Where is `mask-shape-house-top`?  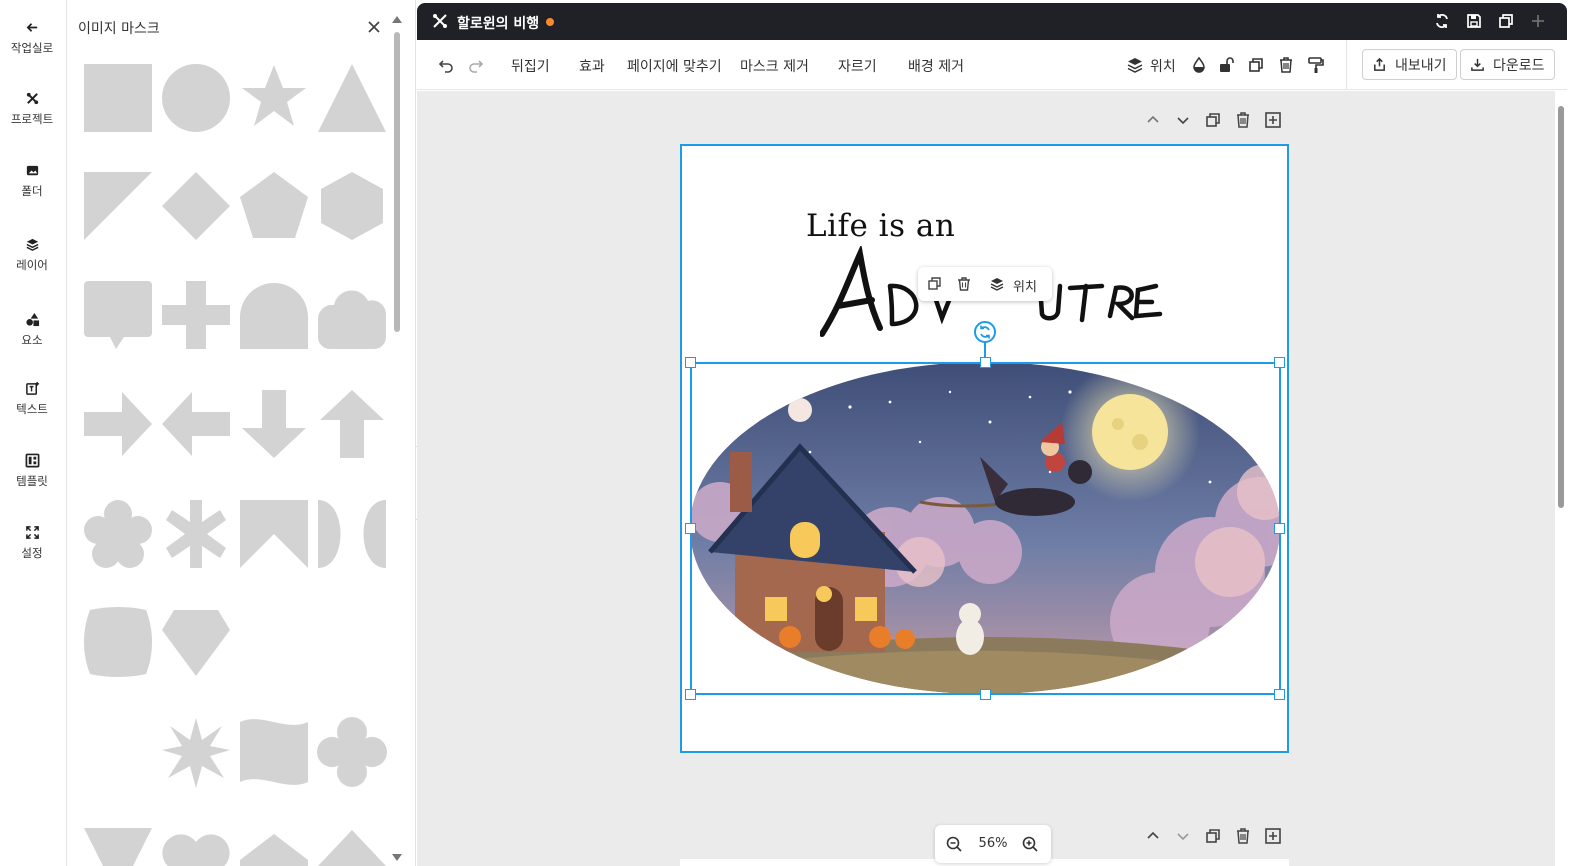
mask-shape-house-top is located at coordinates (274, 846).